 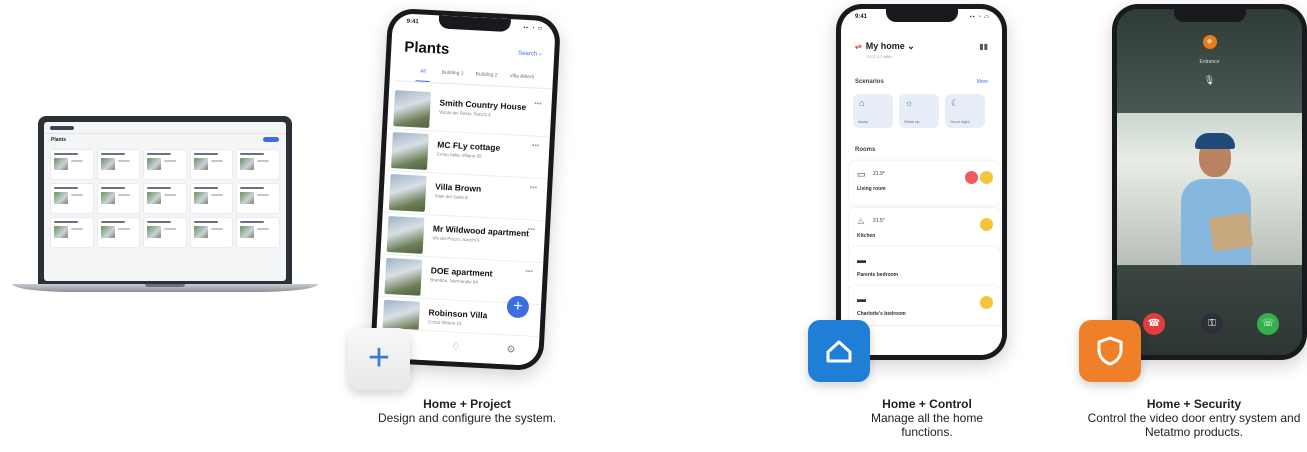 I want to click on room-card: ▭ 21.9° Living room, so click(x=924, y=183).